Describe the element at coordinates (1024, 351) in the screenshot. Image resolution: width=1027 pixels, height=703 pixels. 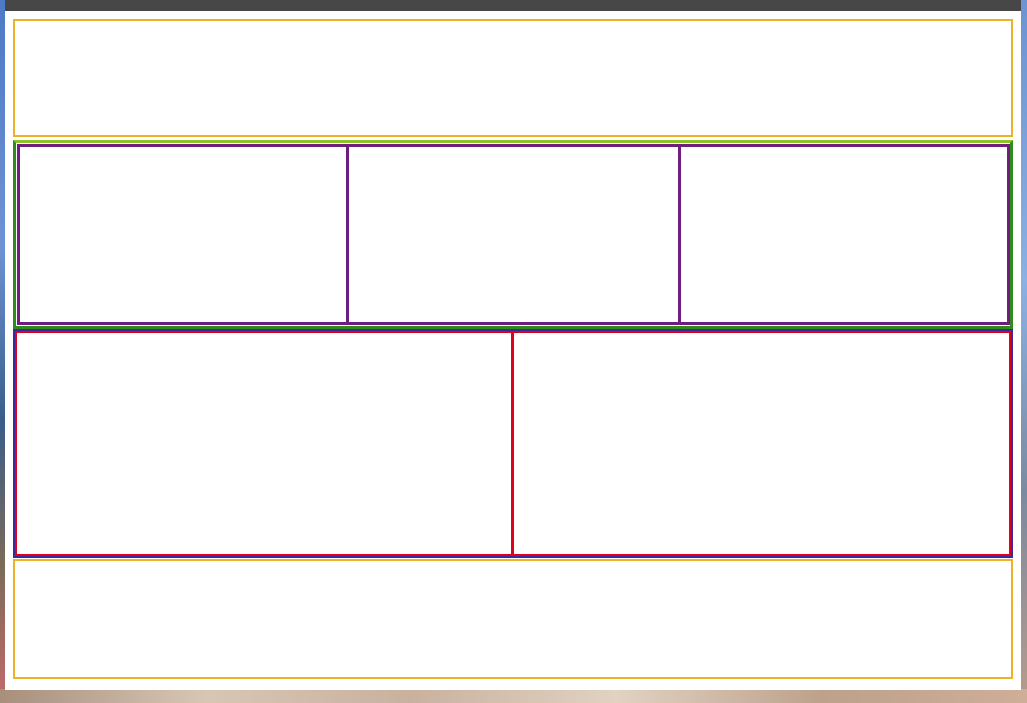
I see `desktop-background-right-edge` at that location.